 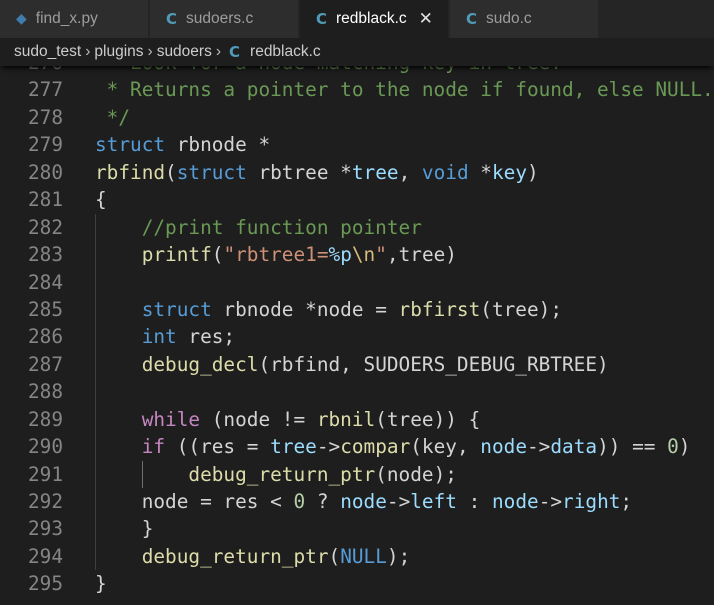 What do you see at coordinates (357, 529) in the screenshot?
I see `code-line: 293 }` at bounding box center [357, 529].